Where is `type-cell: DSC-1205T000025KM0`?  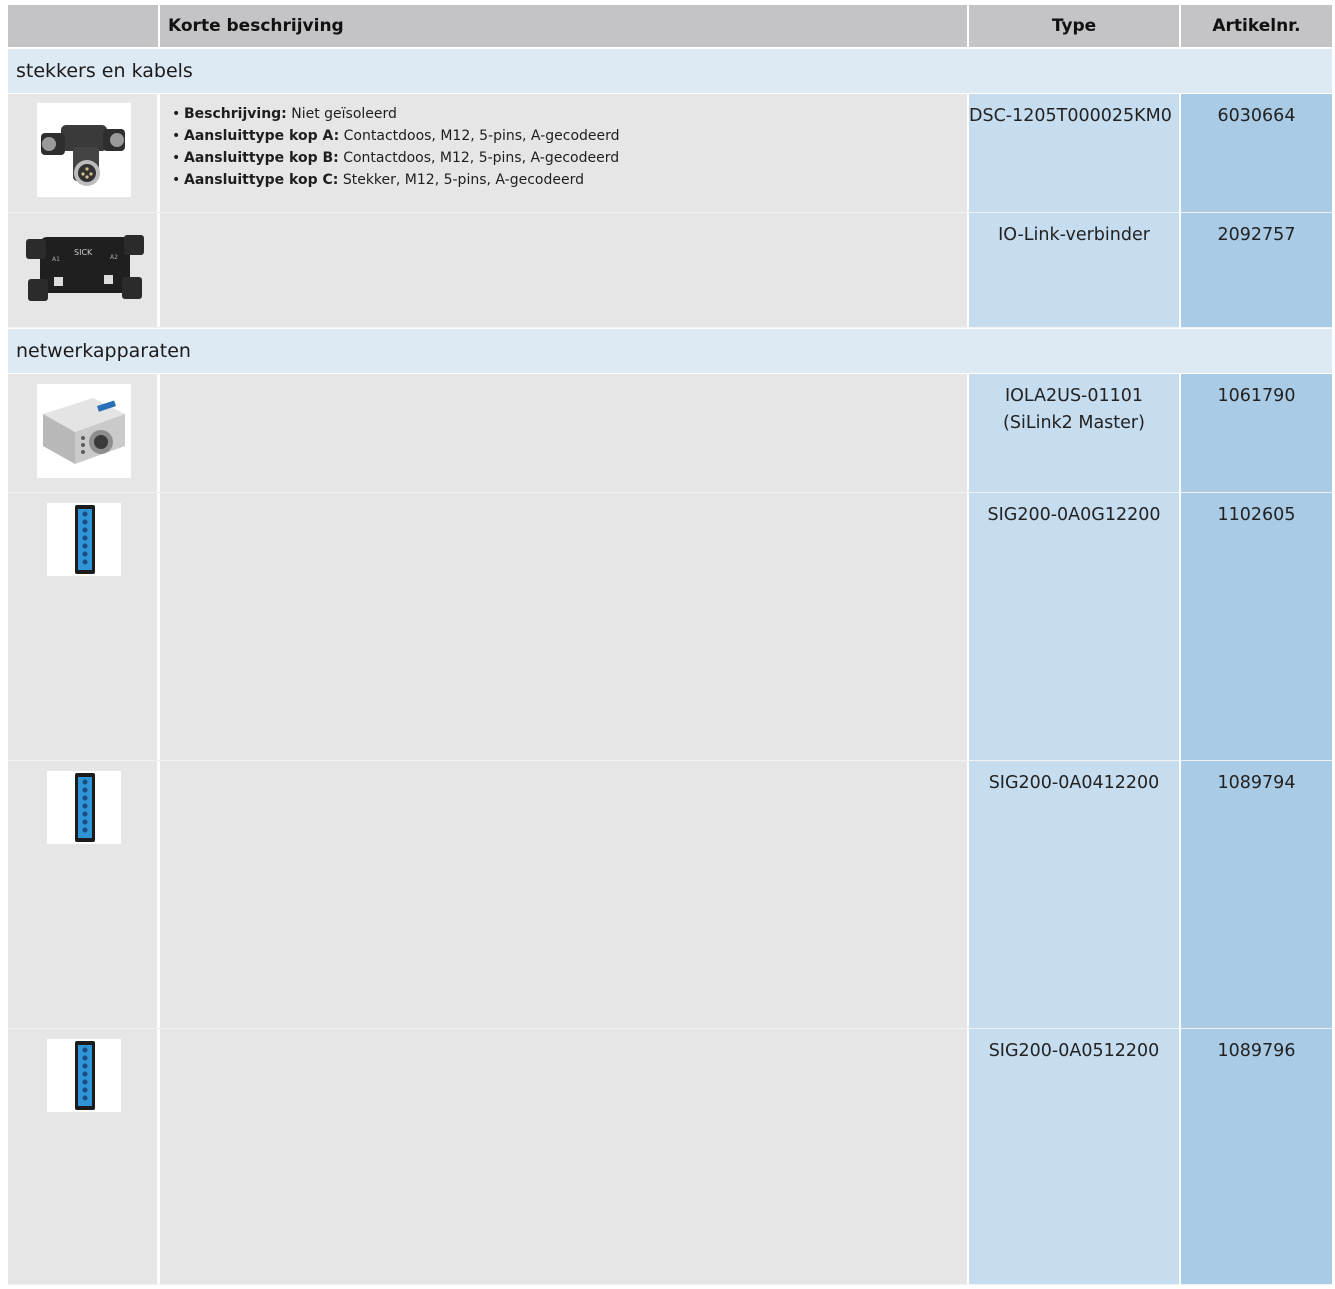 type-cell: DSC-1205T000025KM0 is located at coordinates (1075, 153).